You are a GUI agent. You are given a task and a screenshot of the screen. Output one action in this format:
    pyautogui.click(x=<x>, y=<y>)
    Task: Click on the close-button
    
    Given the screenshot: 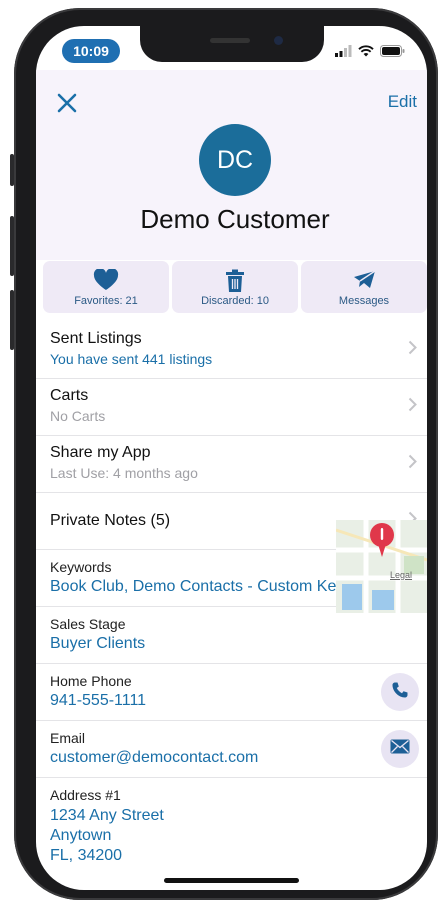 What is the action you would take?
    pyautogui.click(x=67, y=103)
    